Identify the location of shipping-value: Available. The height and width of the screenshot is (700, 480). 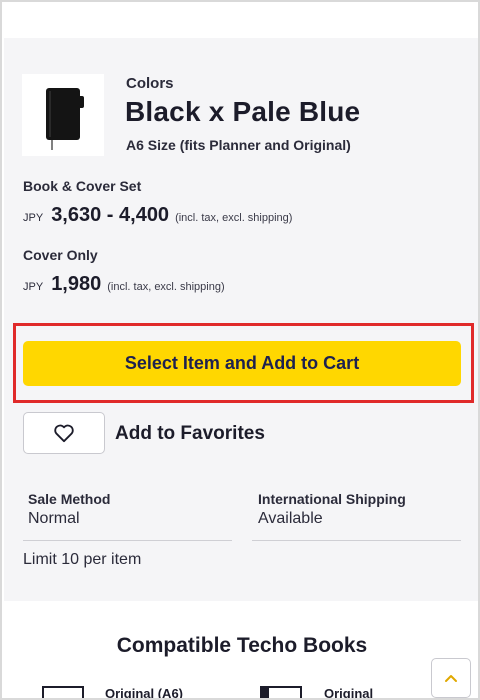
(290, 518).